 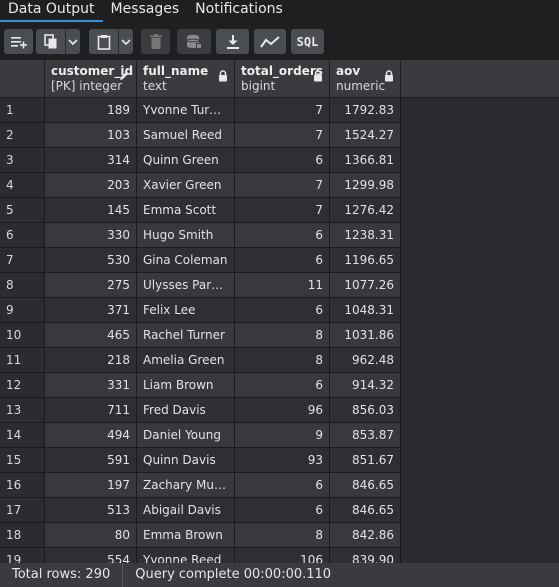 I want to click on column-header-customer-id: customer_id [PK] integer, so click(x=91, y=79).